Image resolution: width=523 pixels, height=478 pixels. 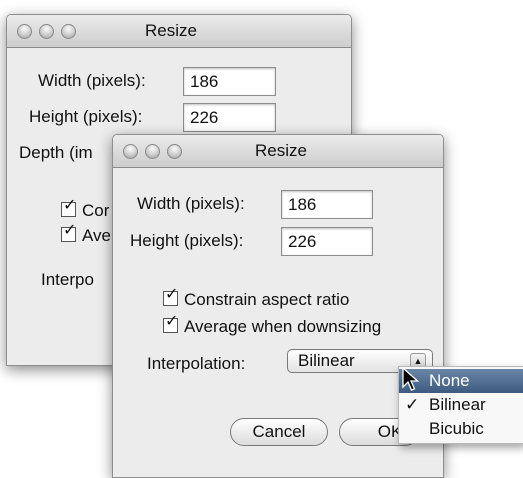 I want to click on constrain-aspect-checkbox: ✓ Constrain aspect ratio, so click(x=256, y=298).